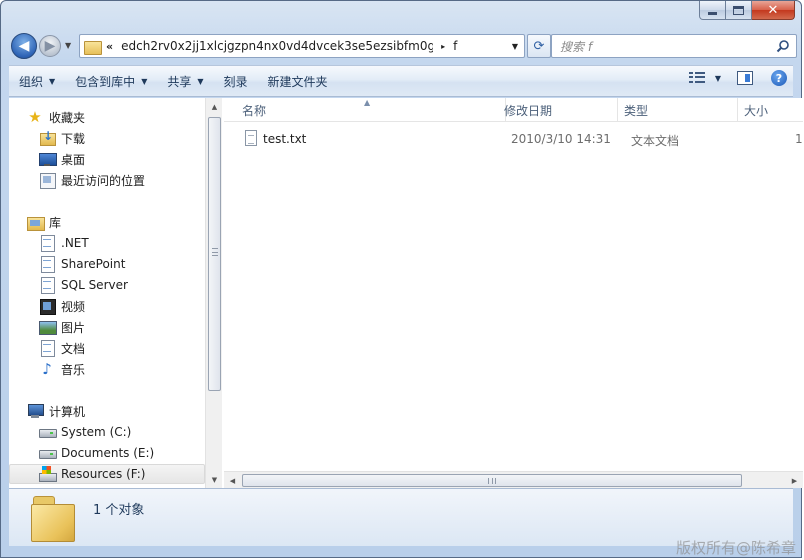 The image size is (804, 560). I want to click on new-folder-label: 新建文件夹, so click(297, 81).